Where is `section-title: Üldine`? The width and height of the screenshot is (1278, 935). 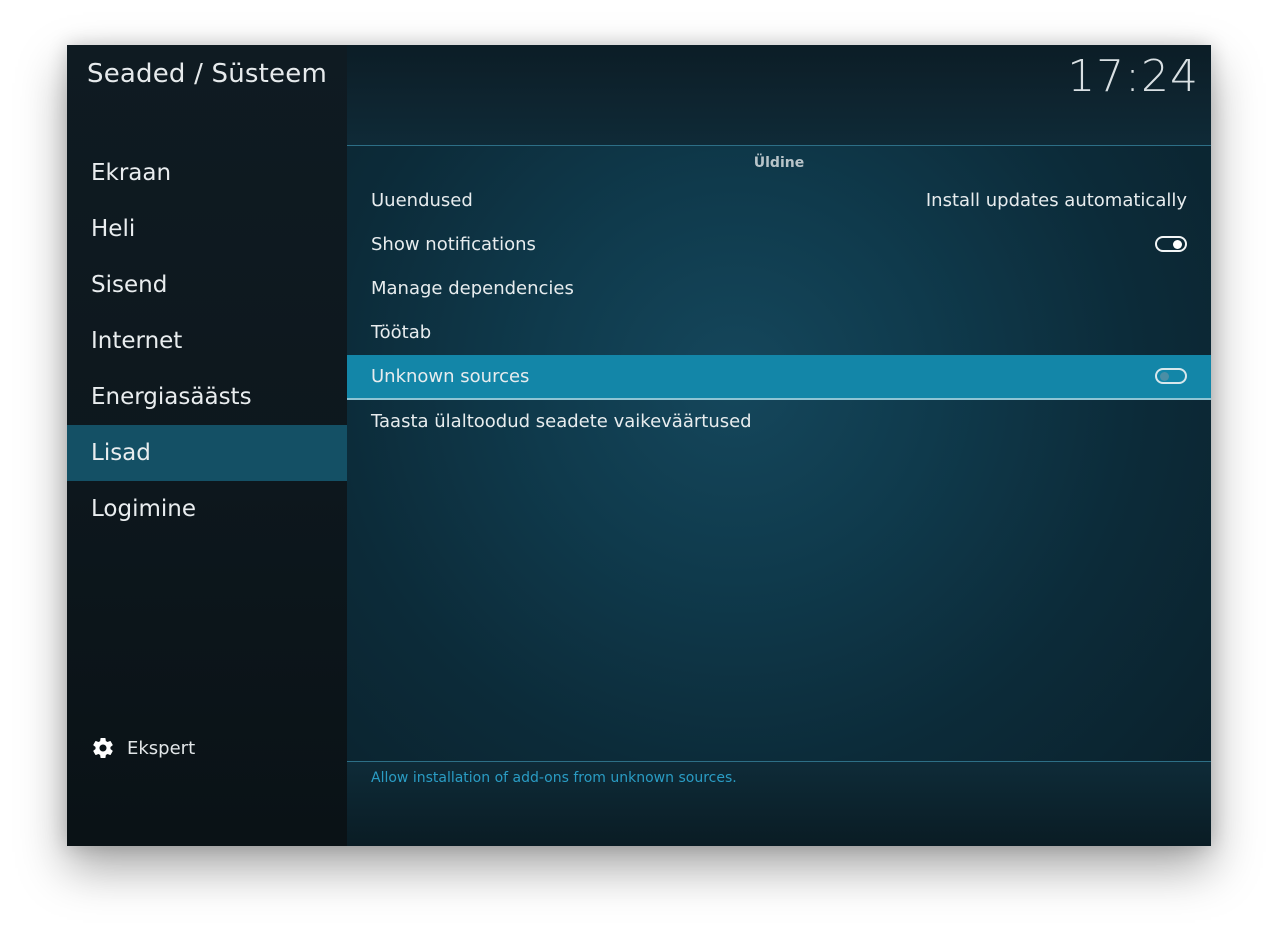 section-title: Üldine is located at coordinates (779, 163).